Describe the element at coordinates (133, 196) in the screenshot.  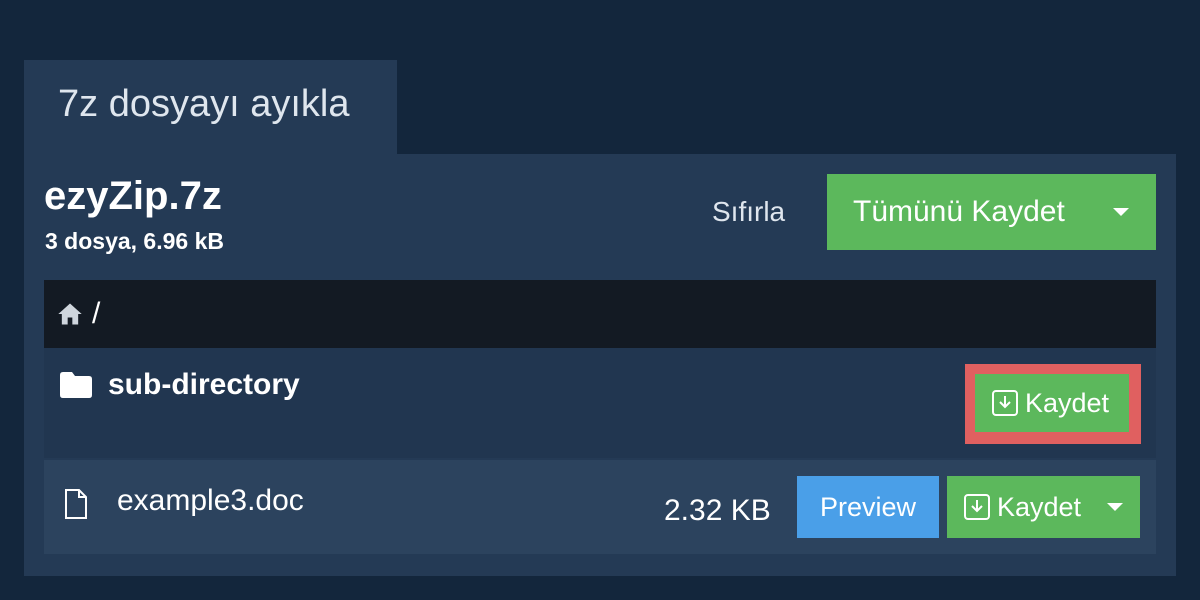
I see `archive-name: ezyZip.7z` at that location.